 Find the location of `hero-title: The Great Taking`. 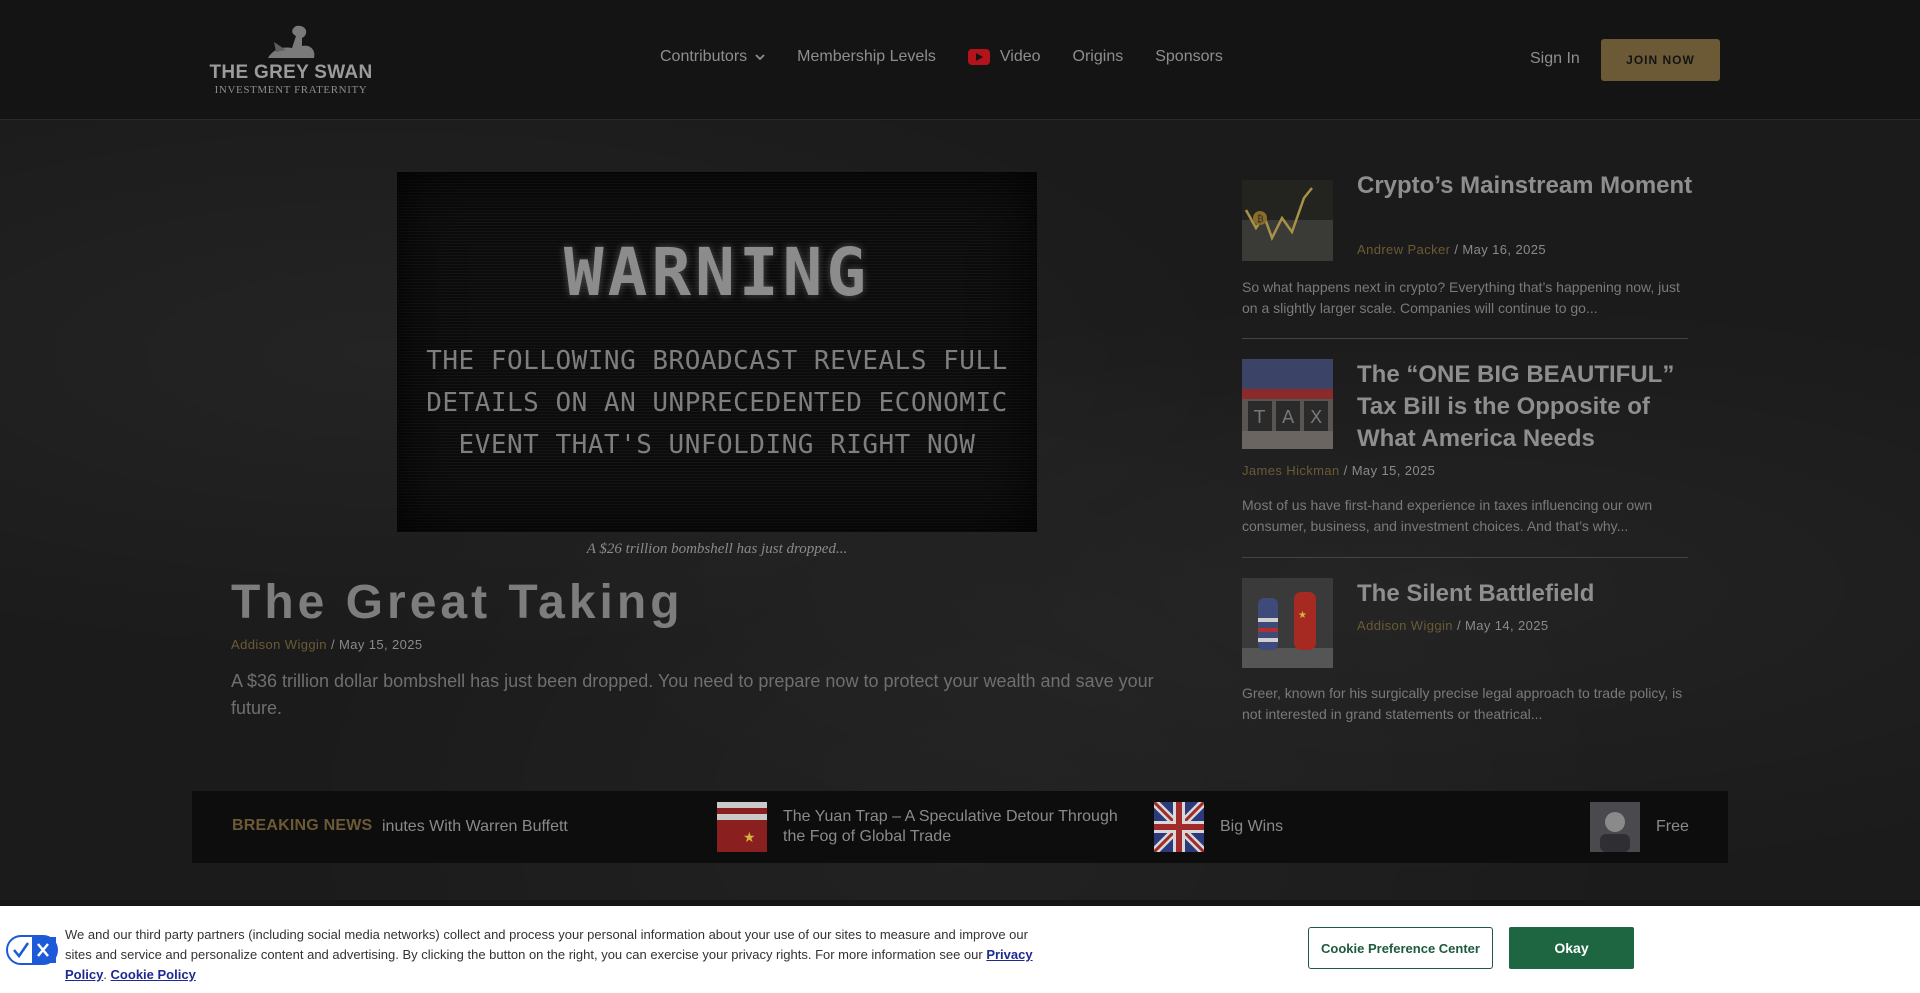

hero-title: The Great Taking is located at coordinates (457, 602).